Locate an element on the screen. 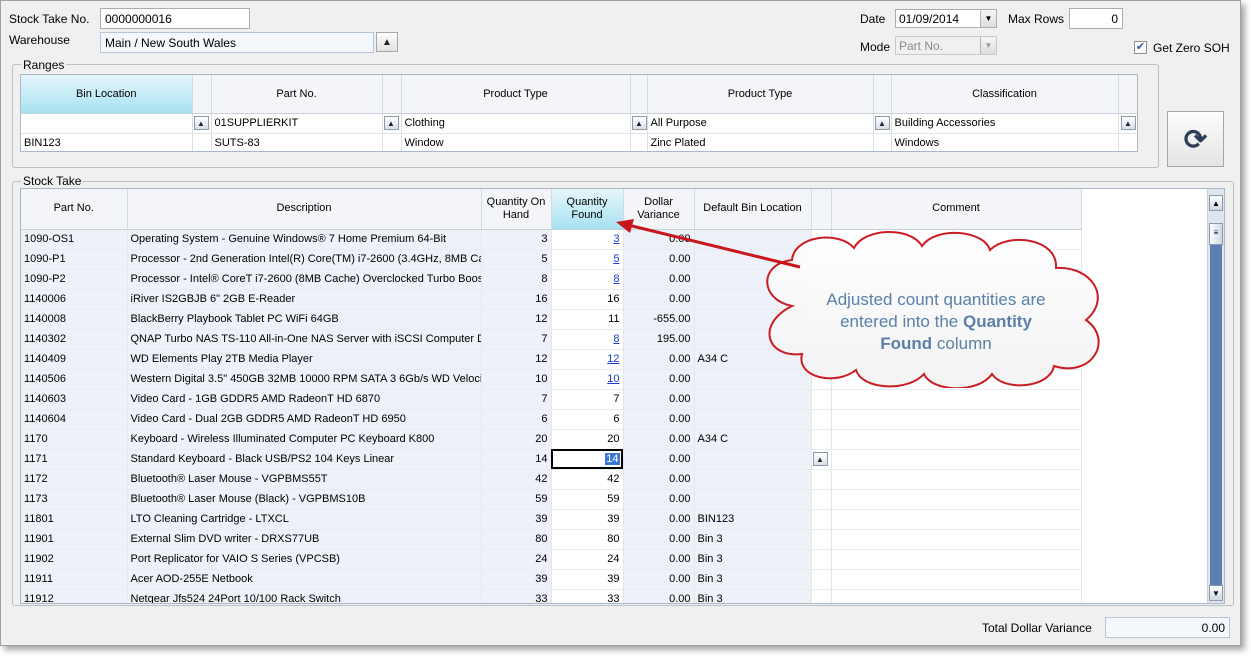  quantity-found-cell: 8 is located at coordinates (587, 339).